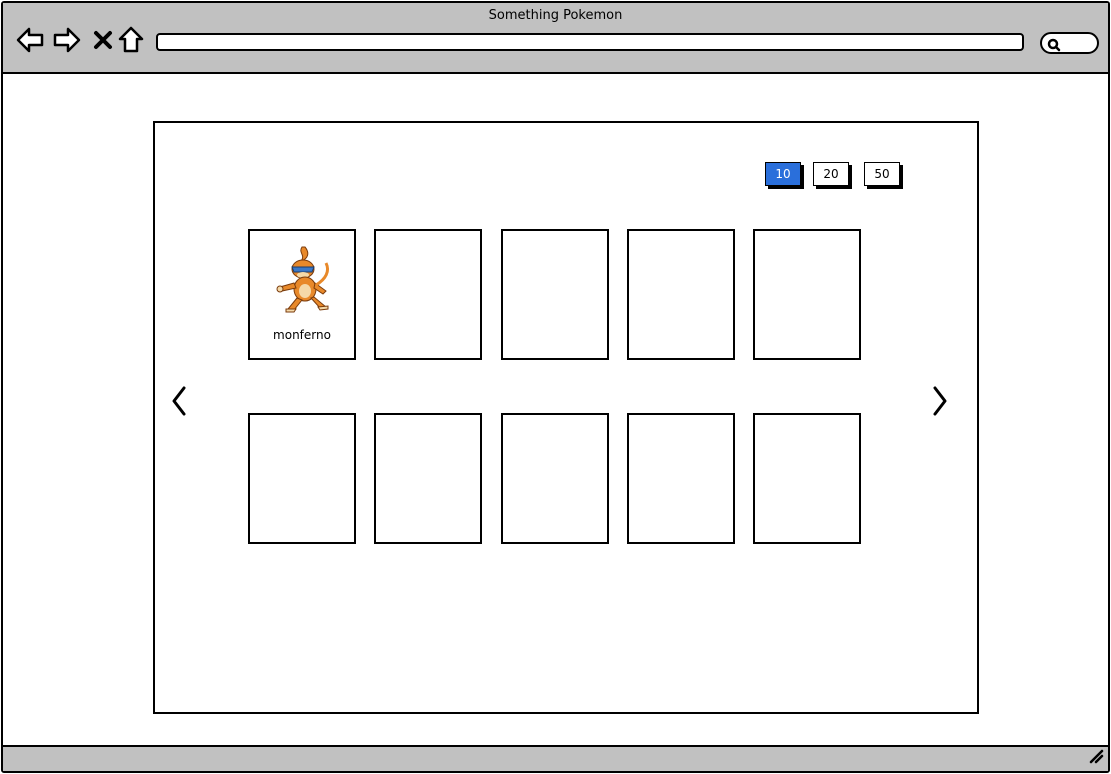  I want to click on chevron-right-icon, so click(940, 401).